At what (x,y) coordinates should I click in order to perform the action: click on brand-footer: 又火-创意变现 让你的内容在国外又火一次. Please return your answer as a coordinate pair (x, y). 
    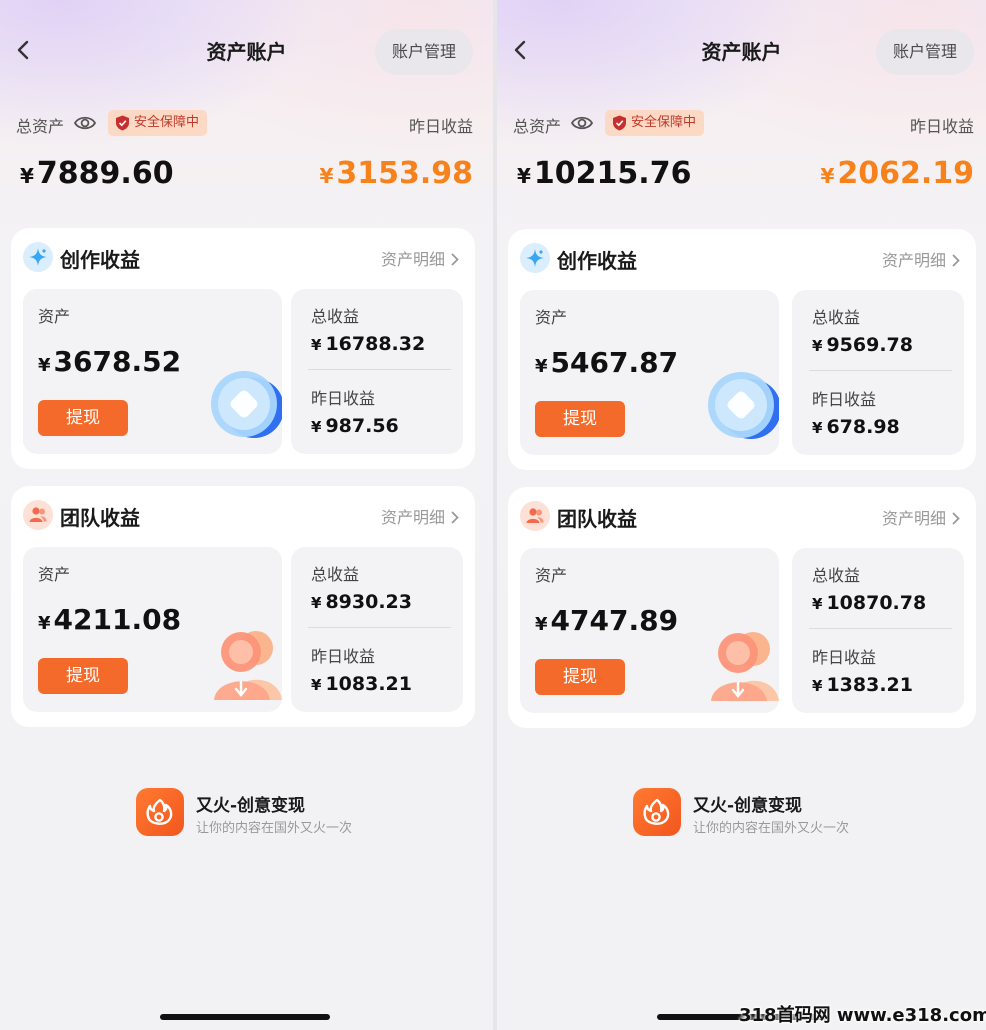
    Looking at the image, I should click on (266, 813).